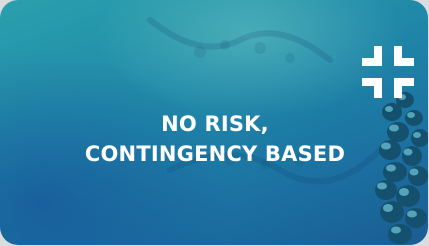 The height and width of the screenshot is (246, 429). Describe the element at coordinates (388, 72) in the screenshot. I see `cross-logo-icon` at that location.